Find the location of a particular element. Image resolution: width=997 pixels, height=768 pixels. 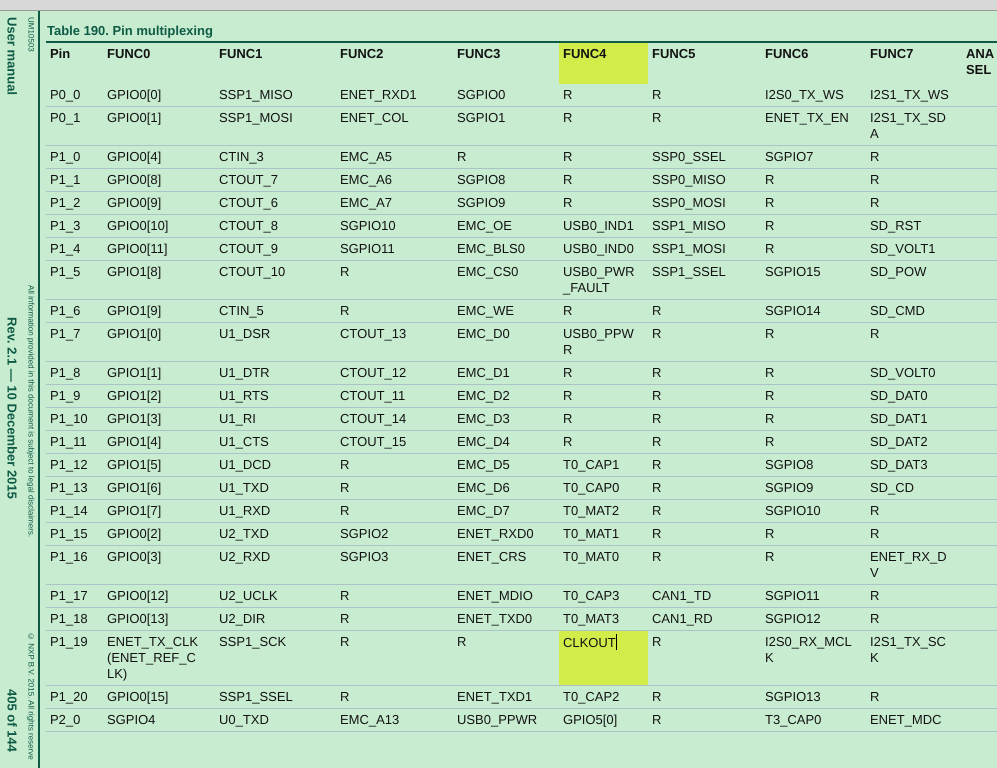

table-cell-text: GPIO0[15] is located at coordinates (138, 697).